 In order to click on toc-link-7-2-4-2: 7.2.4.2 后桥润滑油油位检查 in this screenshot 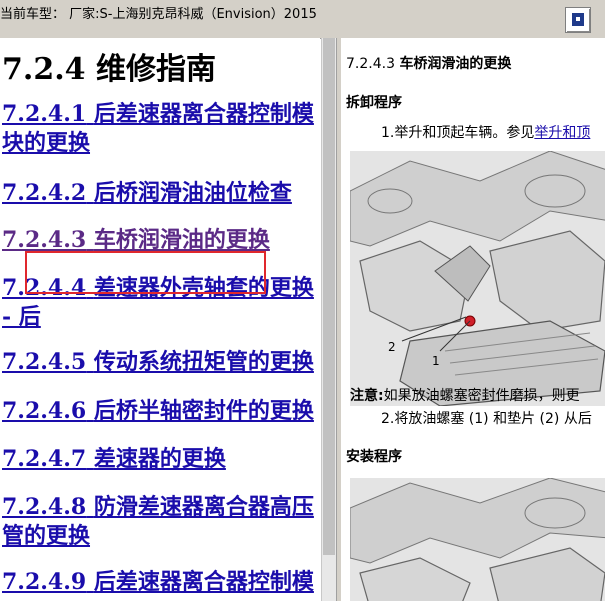, I will do `click(160, 193)`.